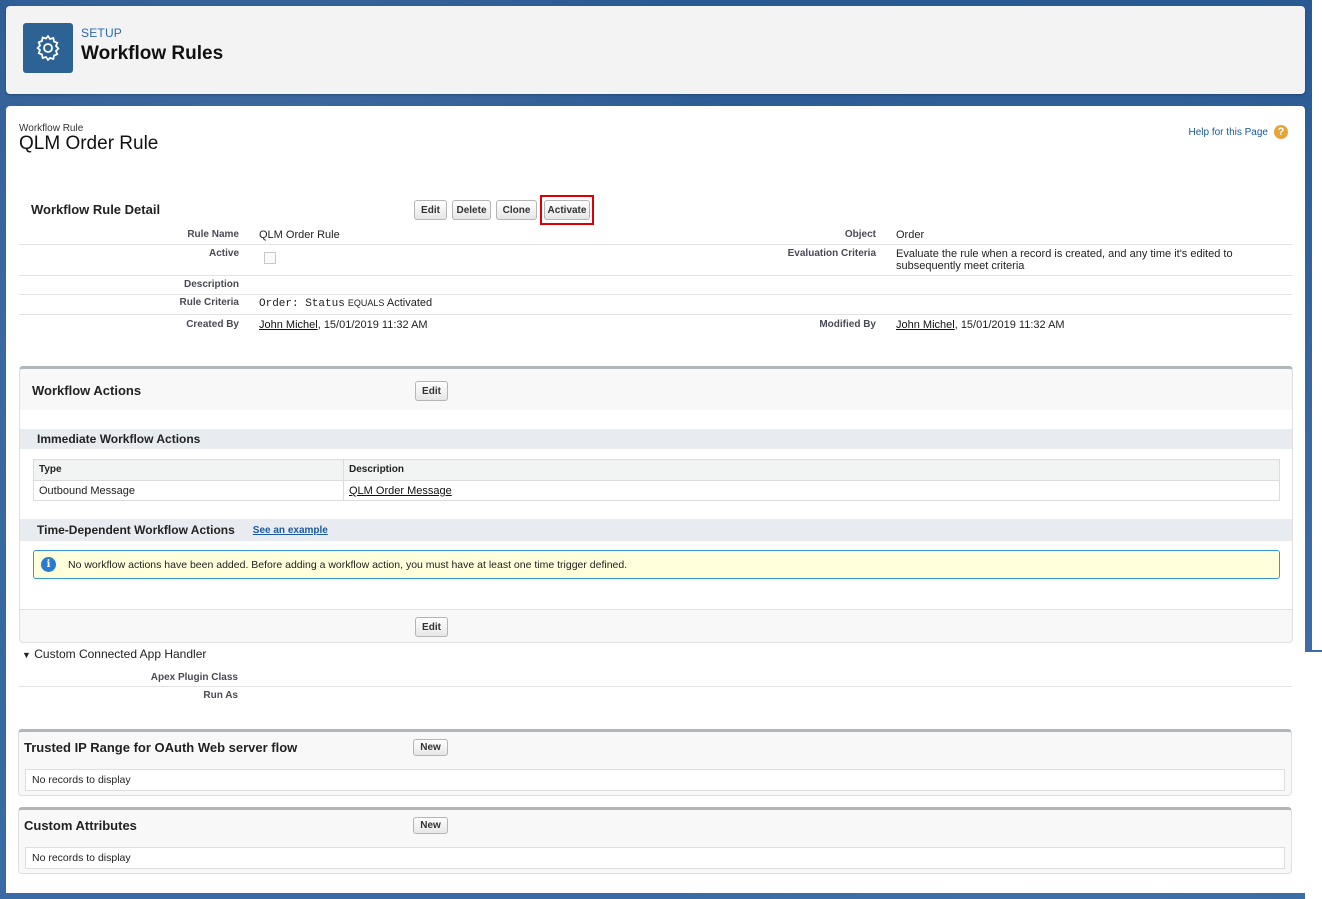 The height and width of the screenshot is (899, 1322). I want to click on description-label: Description, so click(211, 284).